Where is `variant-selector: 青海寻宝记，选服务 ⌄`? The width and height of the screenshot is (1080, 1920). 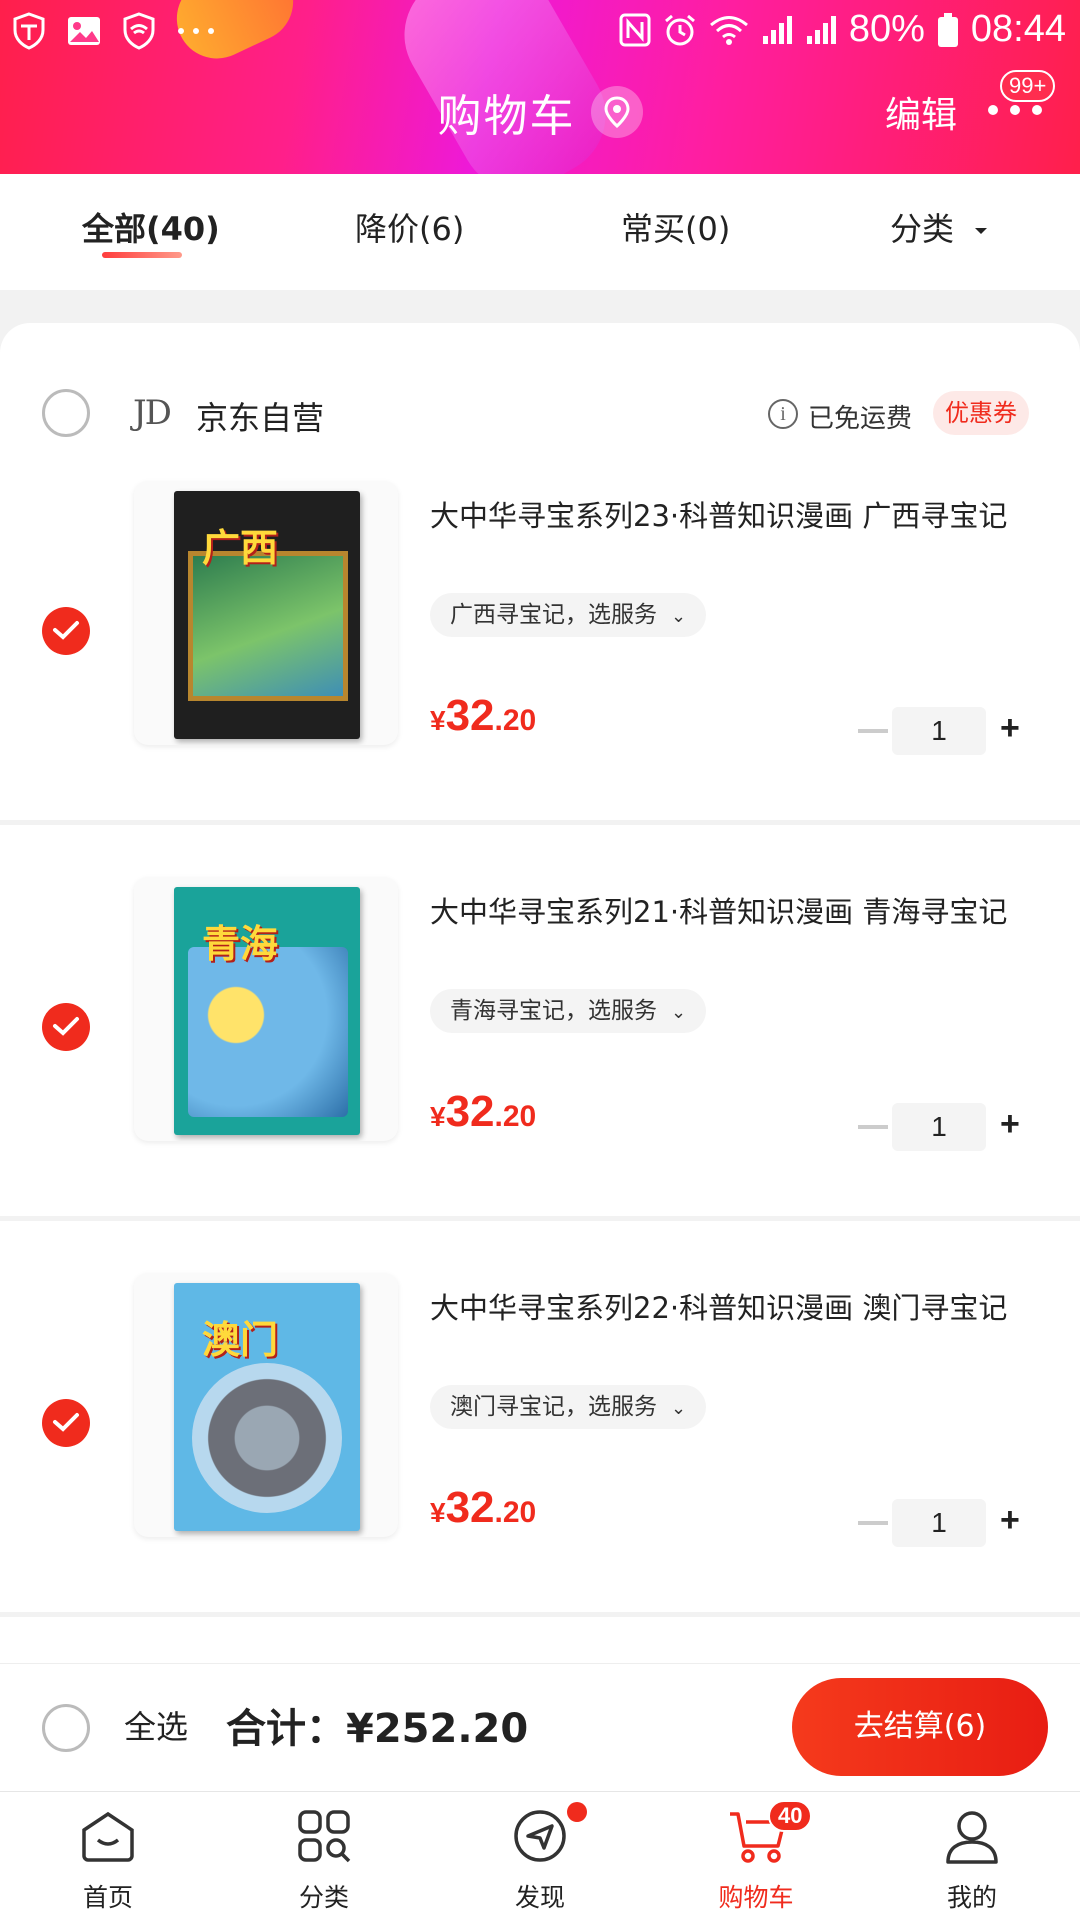 variant-selector: 青海寻宝记，选服务 ⌄ is located at coordinates (568, 1011).